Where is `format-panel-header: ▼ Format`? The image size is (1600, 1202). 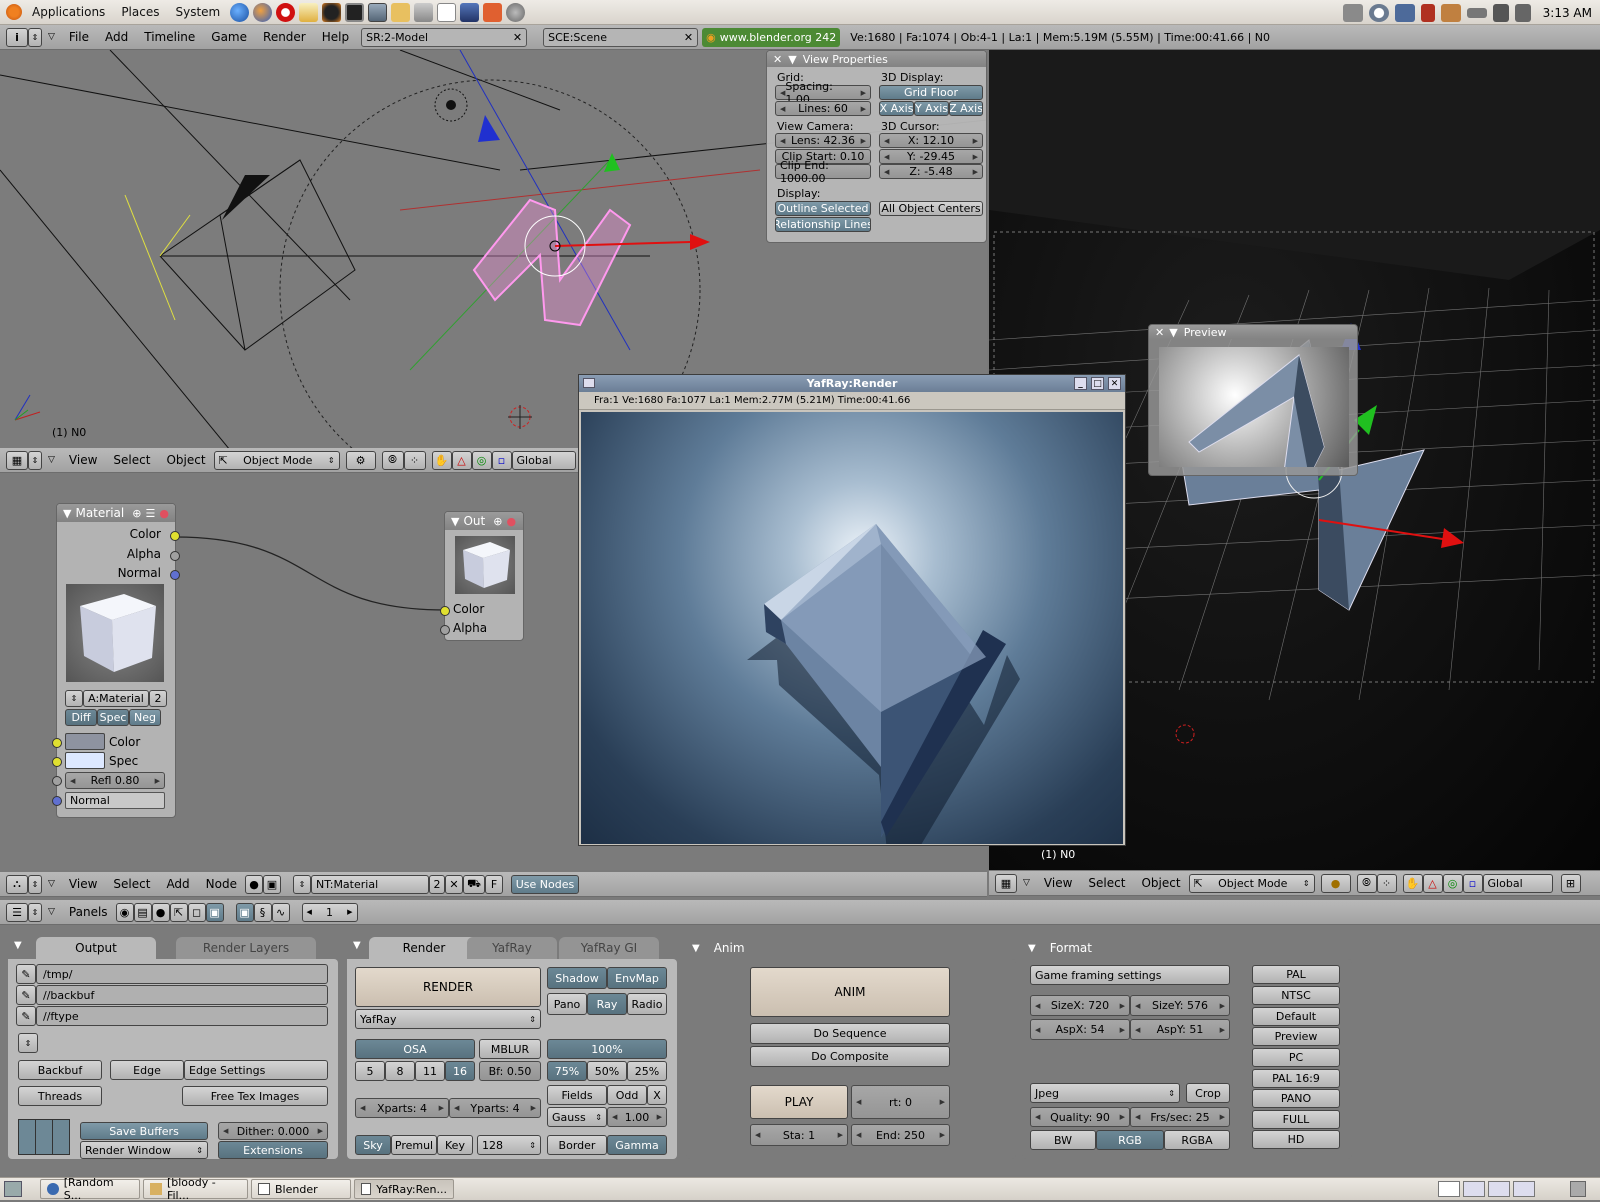
format-panel-header: ▼ Format is located at coordinates (1187, 948).